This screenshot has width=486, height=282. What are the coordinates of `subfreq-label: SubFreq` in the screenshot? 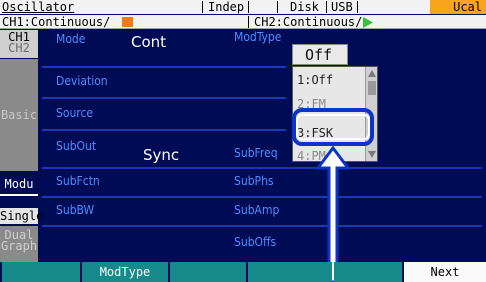 It's located at (256, 153).